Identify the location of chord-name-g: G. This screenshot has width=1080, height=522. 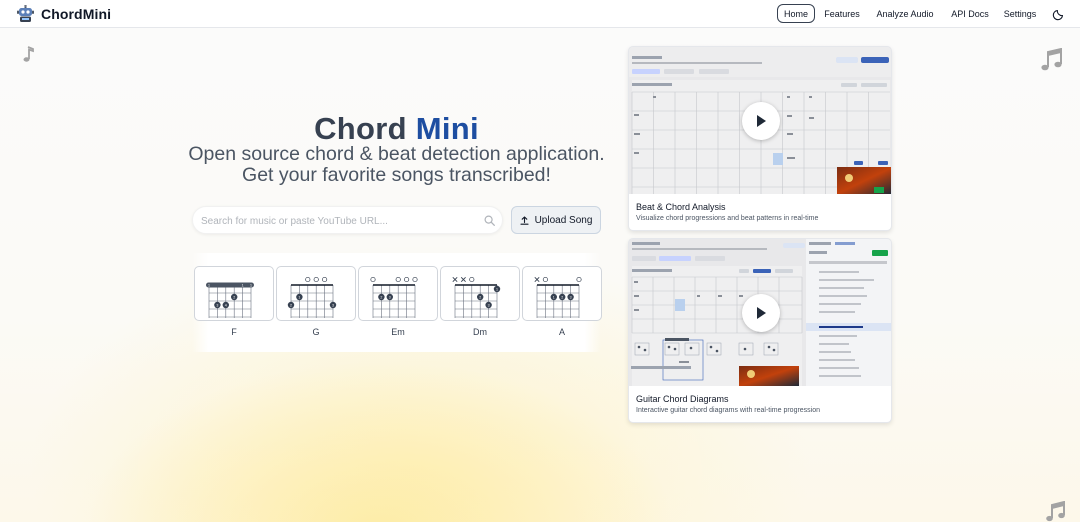
(316, 332).